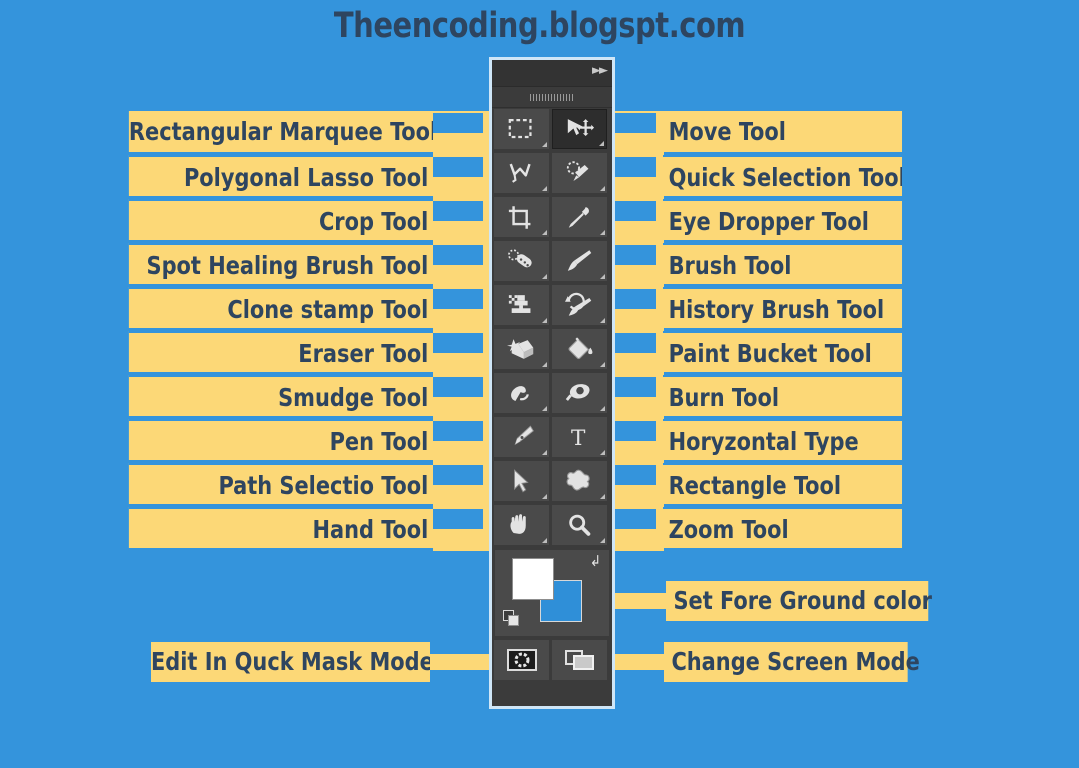 Image resolution: width=1079 pixels, height=768 pixels. I want to click on right-tool-label-8: Rectangle Tool, so click(783, 483).